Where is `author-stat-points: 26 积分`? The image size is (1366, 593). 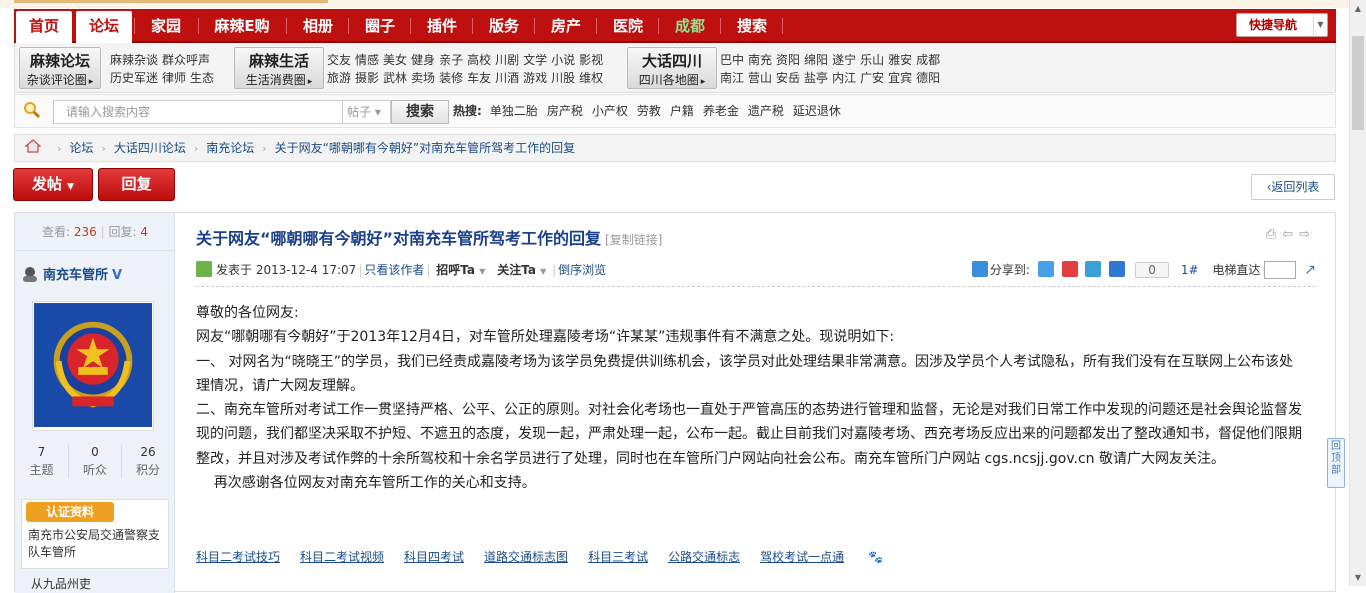
author-stat-points: 26 积分 is located at coordinates (147, 461).